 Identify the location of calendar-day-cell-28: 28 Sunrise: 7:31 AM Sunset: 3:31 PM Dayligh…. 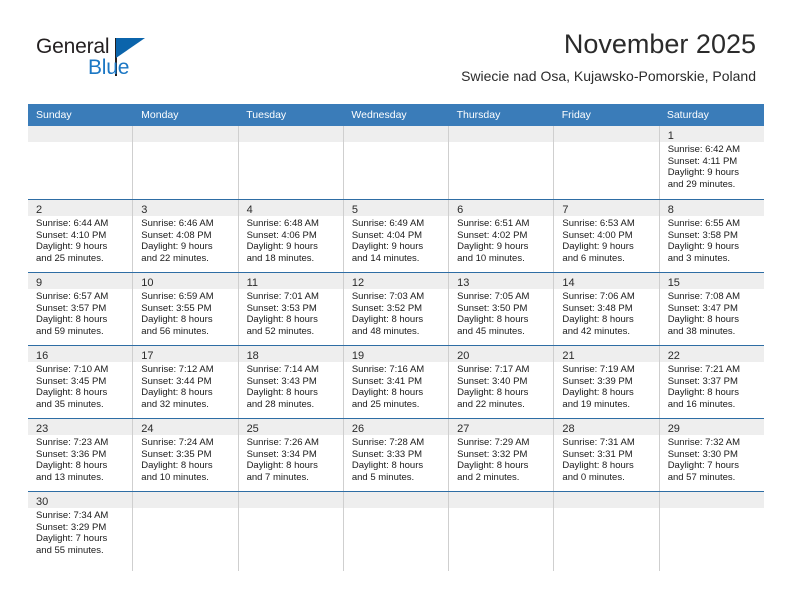
(607, 455).